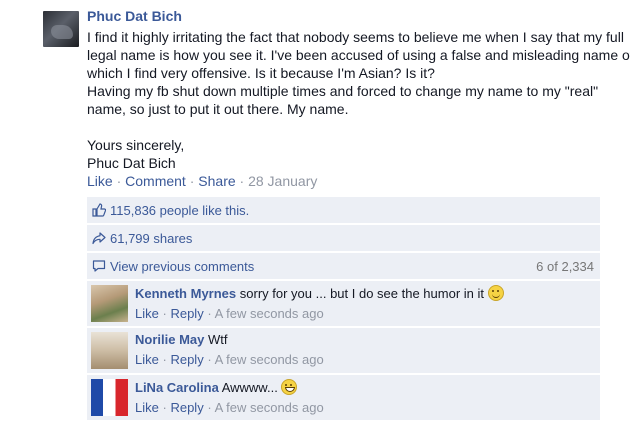 The width and height of the screenshot is (630, 422). I want to click on comment-bubble-icon, so click(99, 266).